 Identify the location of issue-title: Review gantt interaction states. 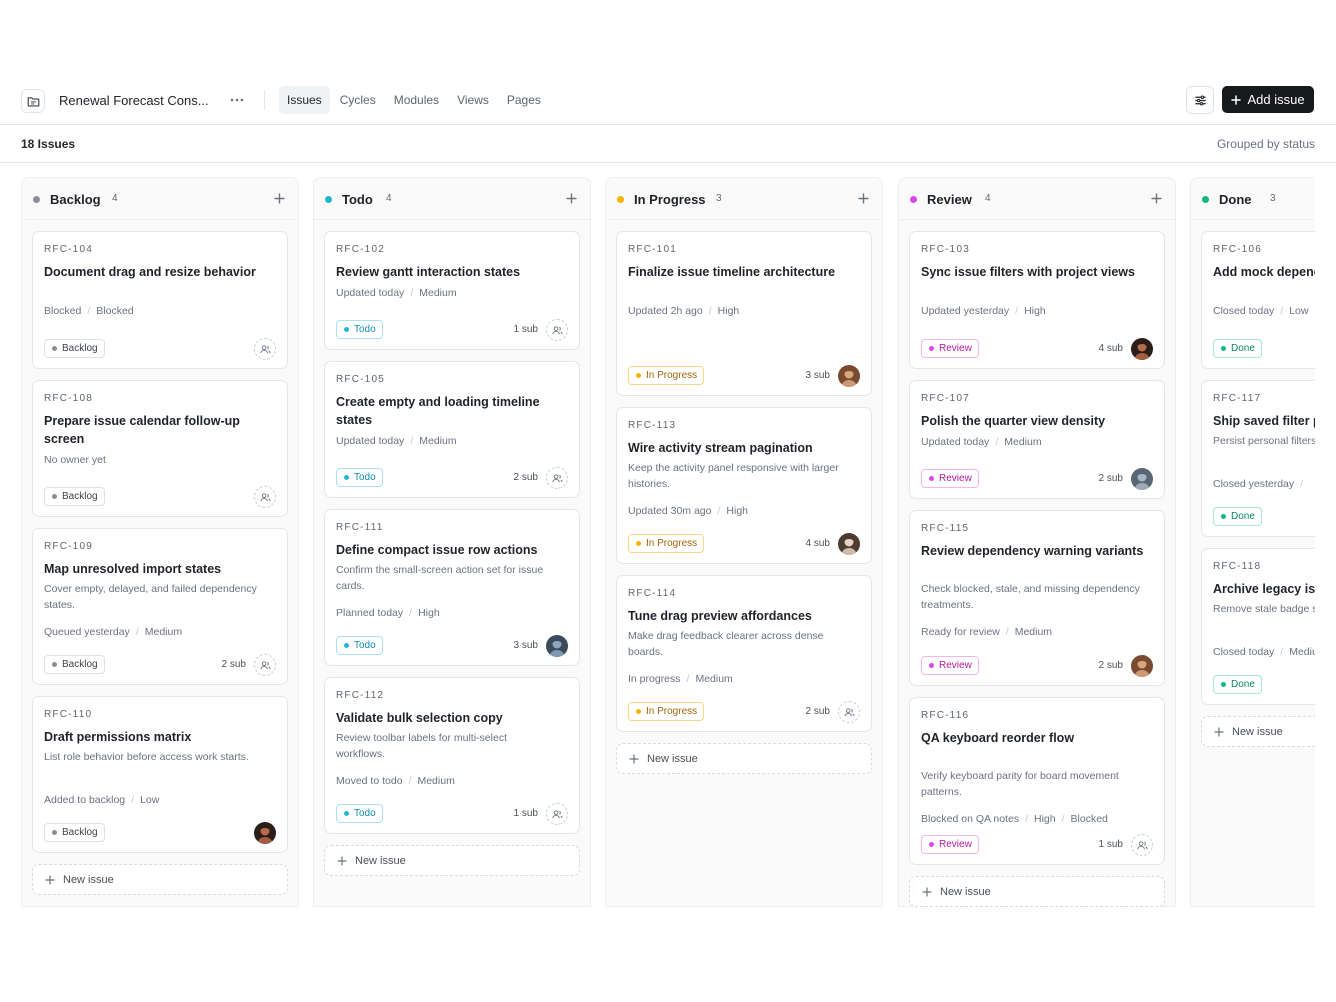
(428, 272).